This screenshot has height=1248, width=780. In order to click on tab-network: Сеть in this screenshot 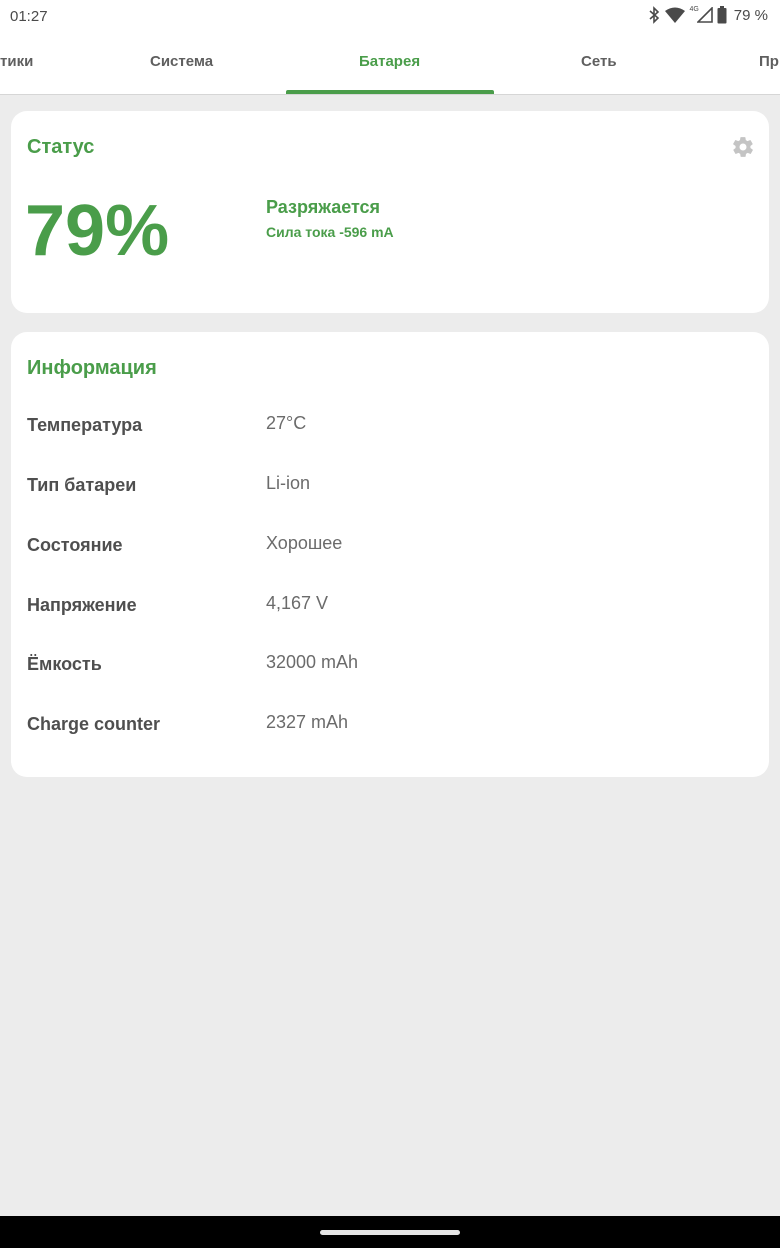, I will do `click(599, 63)`.